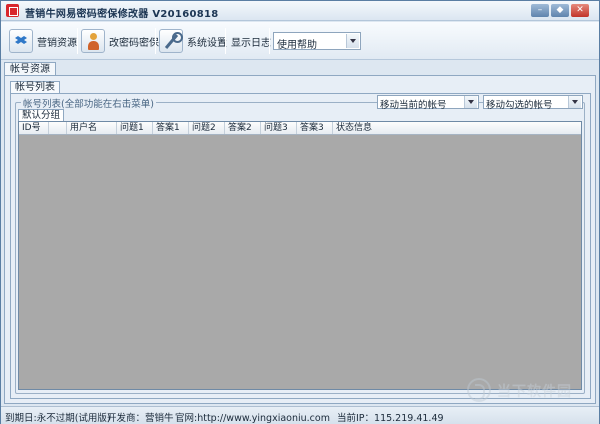  I want to click on watermark-logo: 当下软件园, so click(527, 391).